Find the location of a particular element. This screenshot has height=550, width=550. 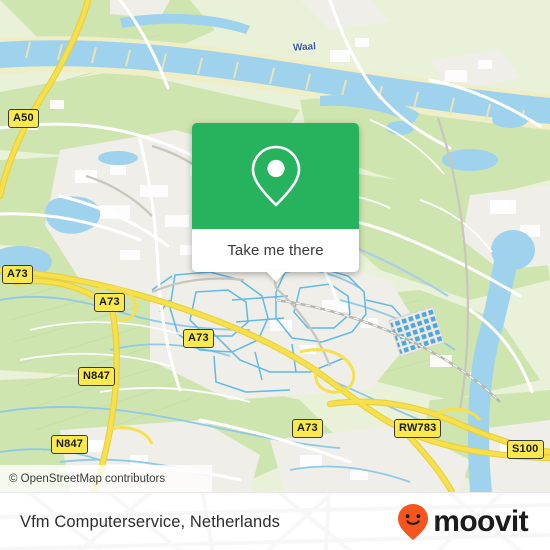

osm-attribution-text: © OpenStreetMap contributors is located at coordinates (87, 478).